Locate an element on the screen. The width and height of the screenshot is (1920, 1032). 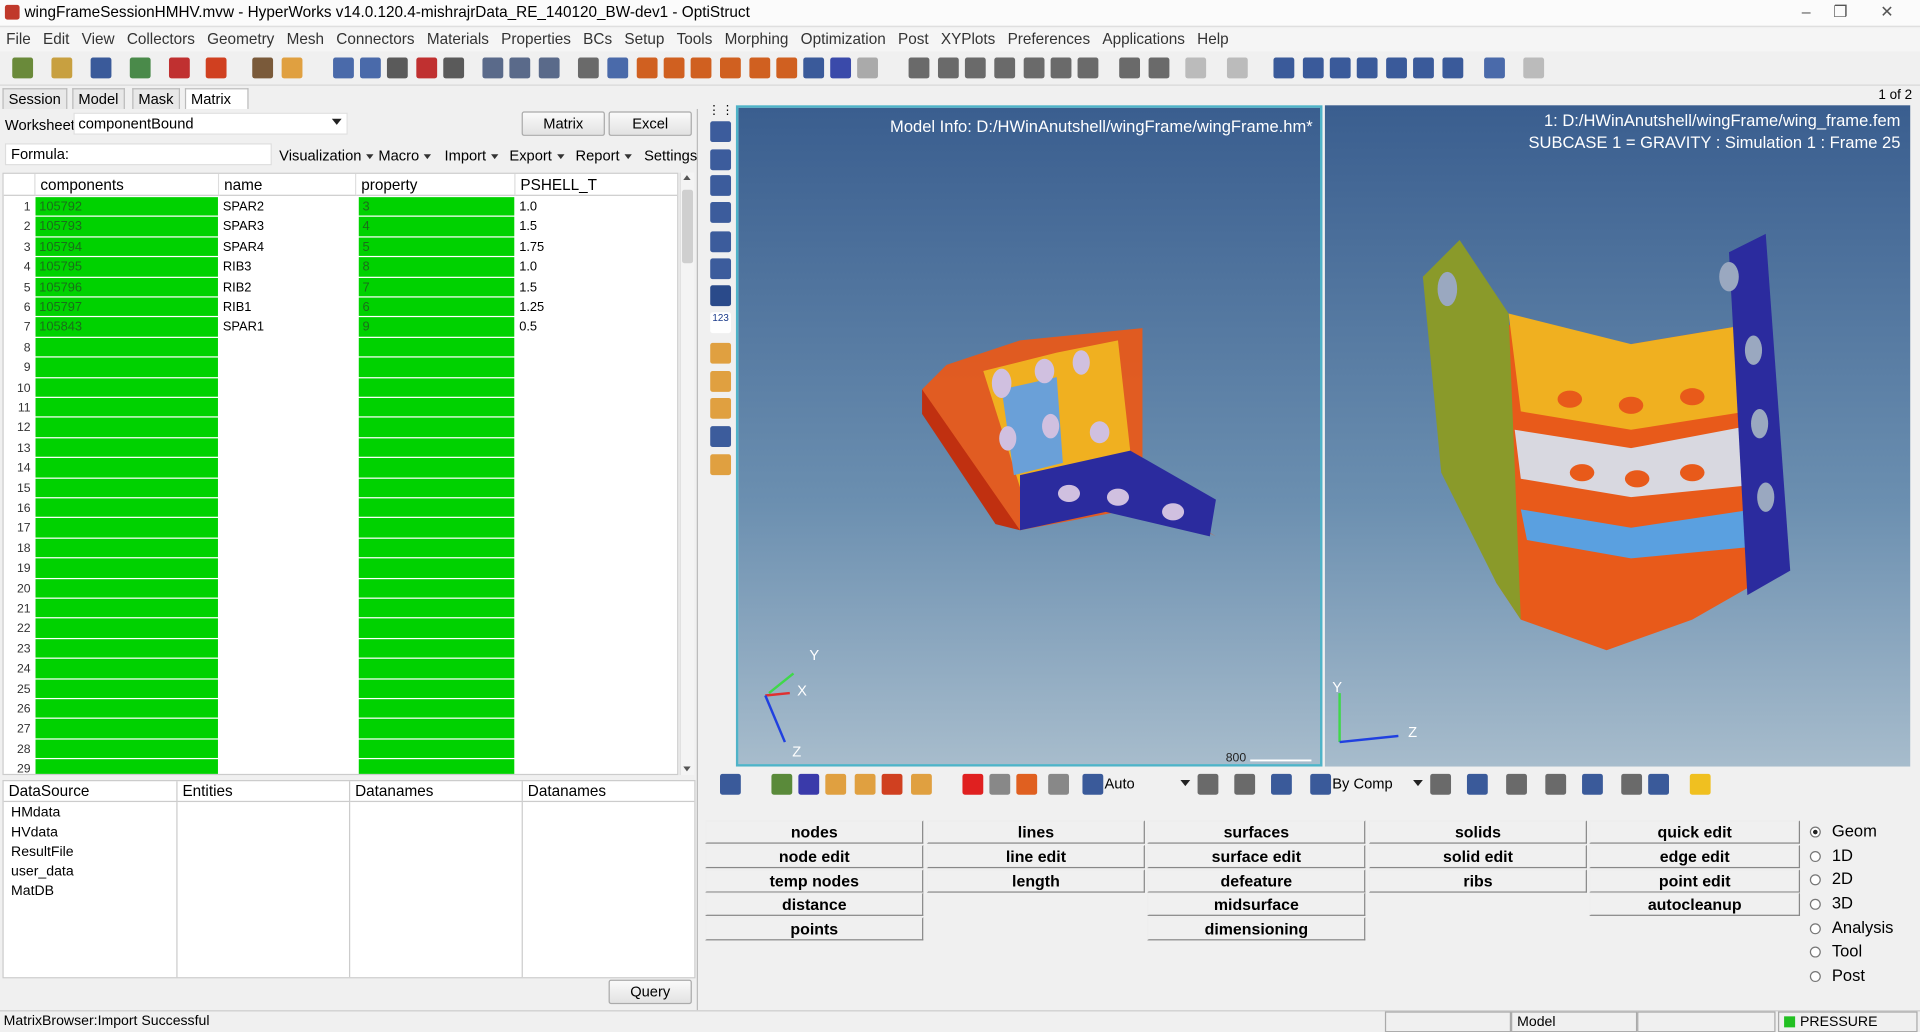
table-row: 4 105795 RIB3 8 1.0 is located at coordinates (340, 267).